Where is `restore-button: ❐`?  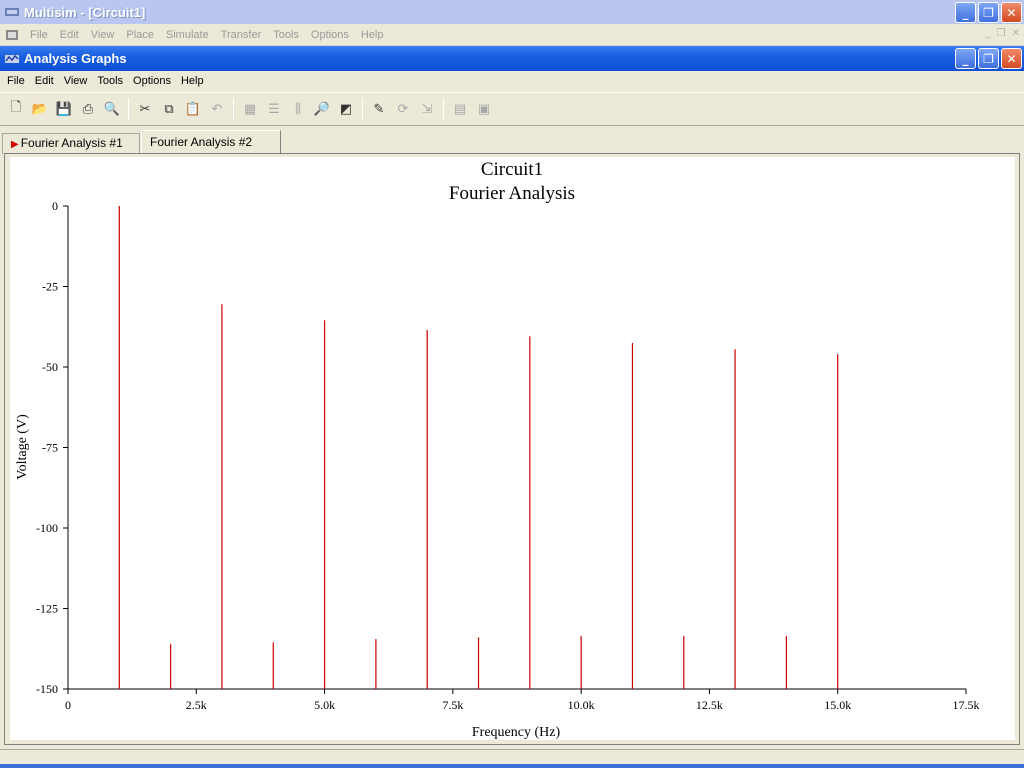 restore-button: ❐ is located at coordinates (988, 12).